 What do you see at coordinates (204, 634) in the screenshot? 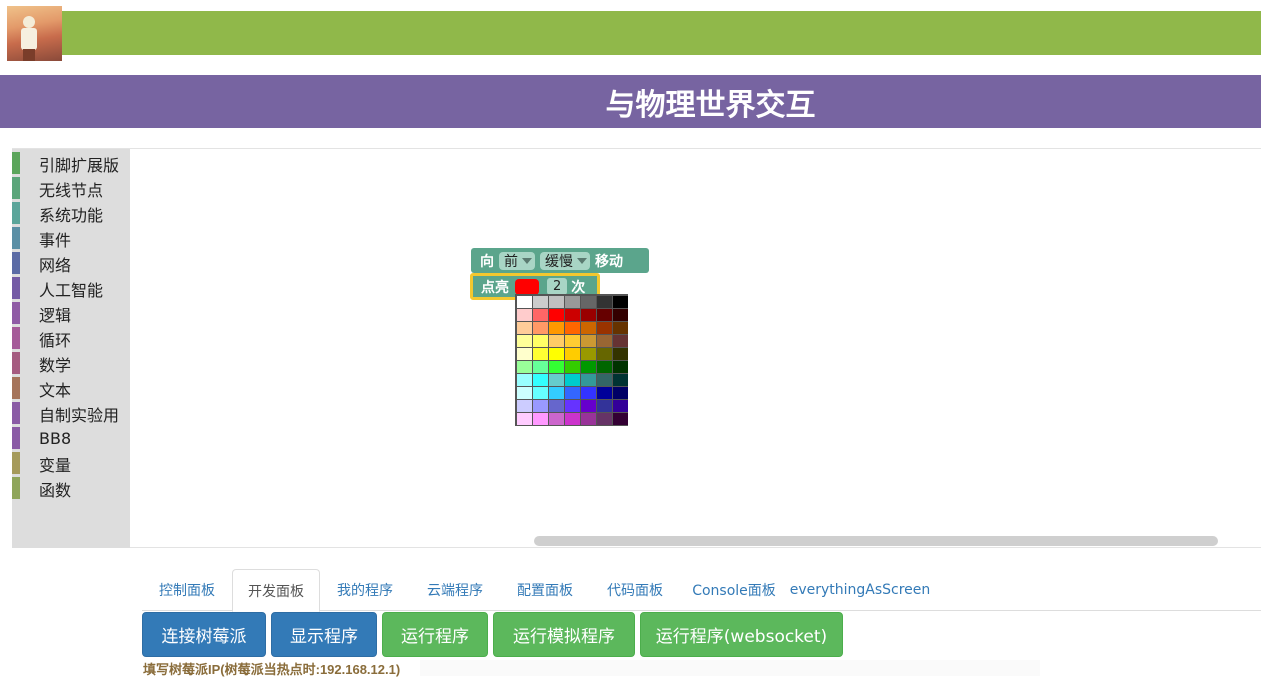
I see `action-button: 连接树莓派` at bounding box center [204, 634].